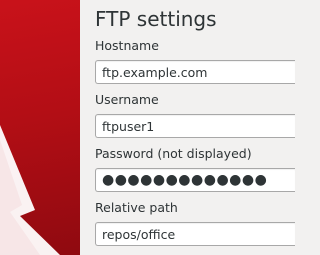  Describe the element at coordinates (30, 190) in the screenshot. I see `upload-arrow-icon` at that location.